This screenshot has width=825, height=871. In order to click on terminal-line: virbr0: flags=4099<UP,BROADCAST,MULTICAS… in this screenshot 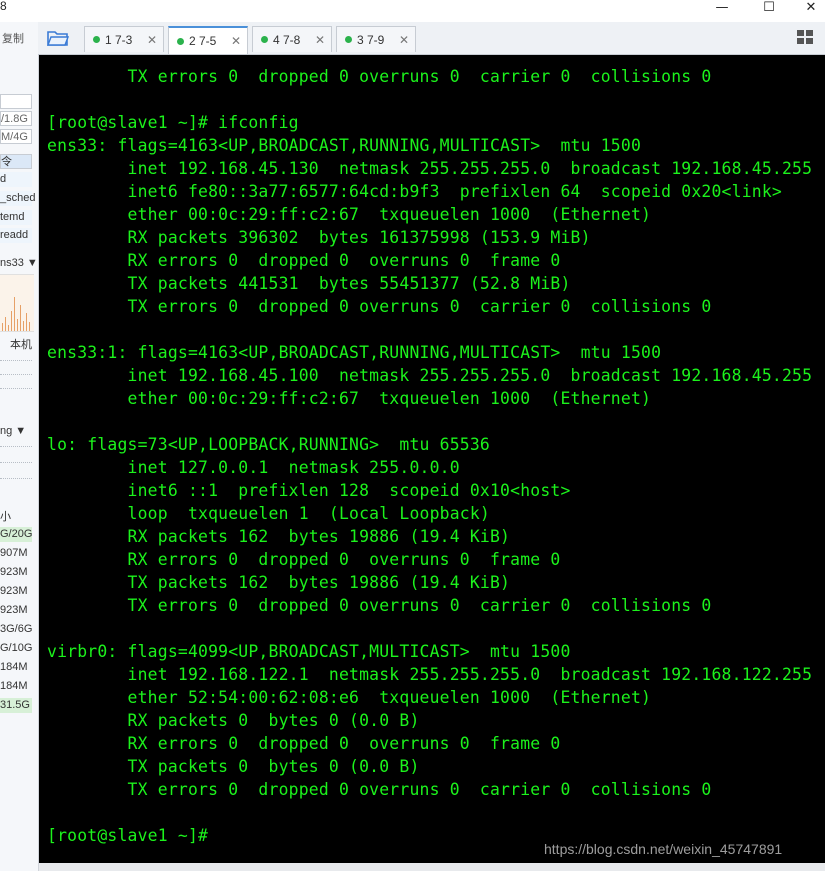, I will do `click(309, 651)`.